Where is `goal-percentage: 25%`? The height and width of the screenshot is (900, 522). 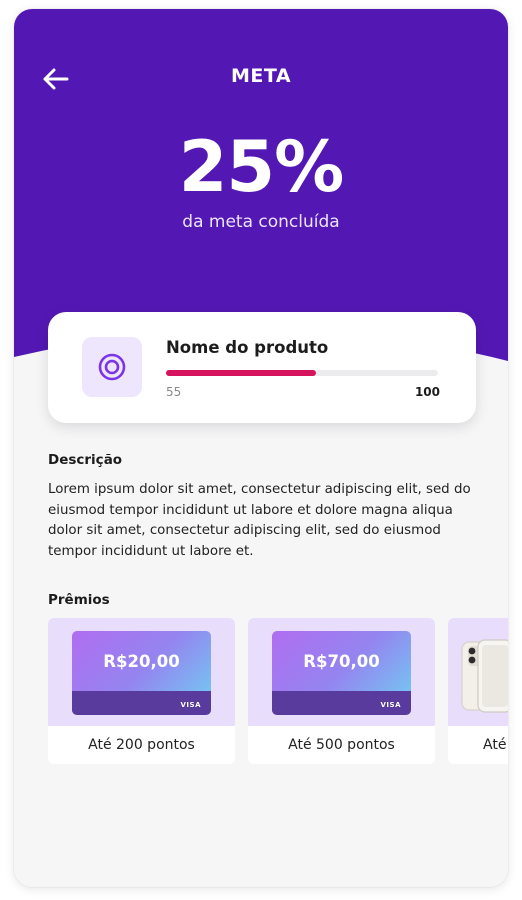 goal-percentage: 25% is located at coordinates (261, 167).